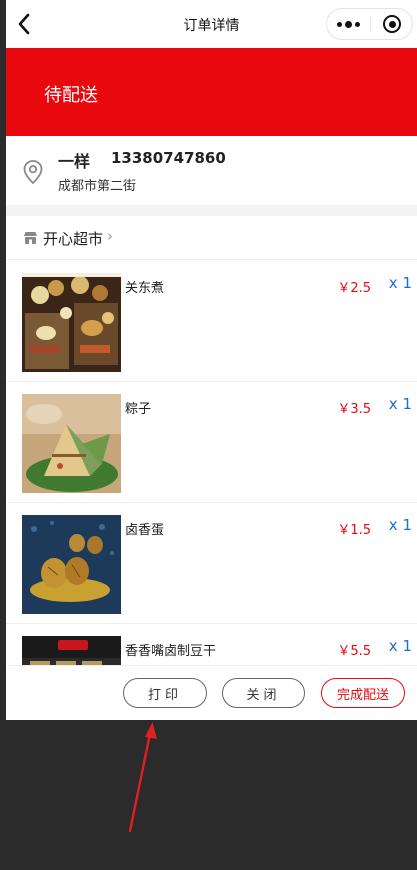 This screenshot has width=417, height=870. What do you see at coordinates (71, 564) in the screenshot?
I see `tea-egg-photo` at bounding box center [71, 564].